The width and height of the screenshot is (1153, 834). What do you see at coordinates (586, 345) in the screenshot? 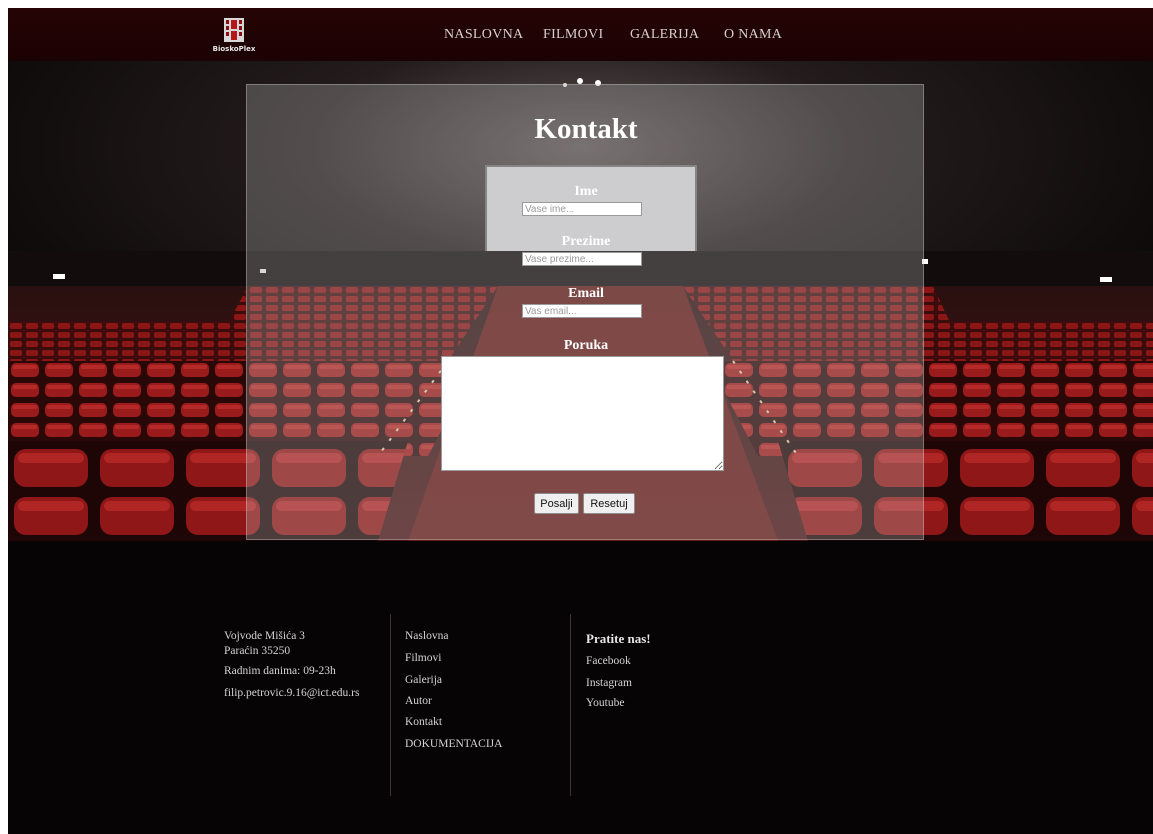
I see `poruka-label: Poruka` at bounding box center [586, 345].